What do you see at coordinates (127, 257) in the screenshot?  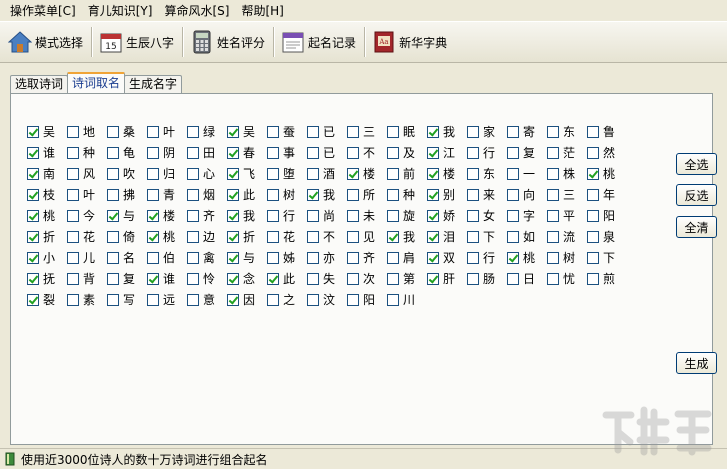 I see `character-option: 名` at bounding box center [127, 257].